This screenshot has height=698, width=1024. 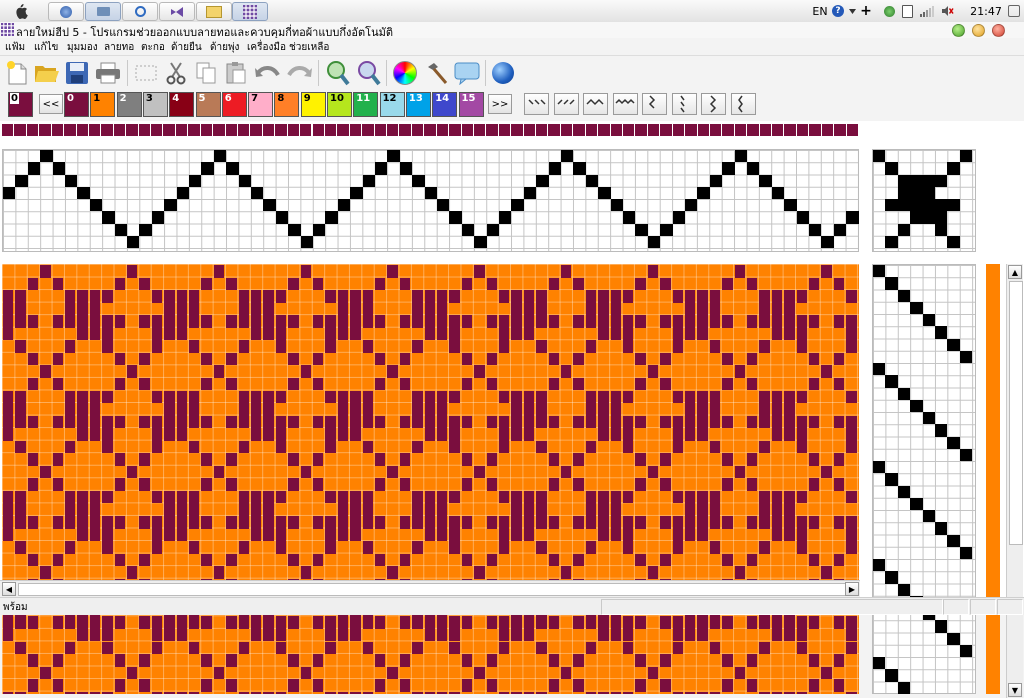 What do you see at coordinates (1015, 272) in the screenshot?
I see `scroll-up-button: ▲` at bounding box center [1015, 272].